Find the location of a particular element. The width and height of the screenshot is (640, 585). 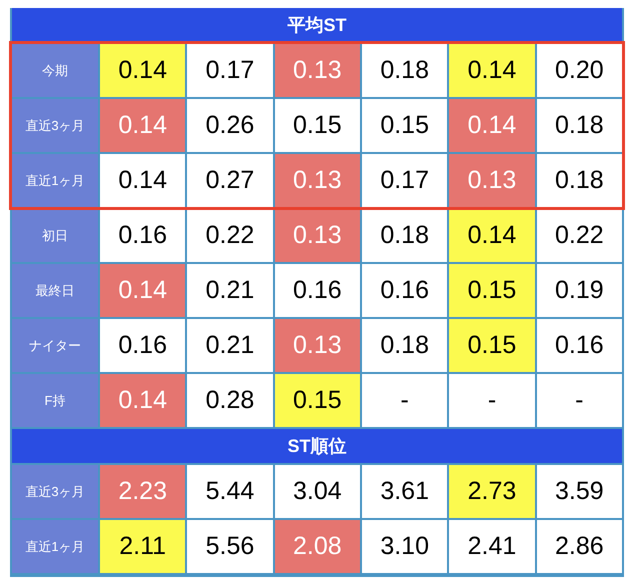

table-cell: 3.10 is located at coordinates (405, 546).